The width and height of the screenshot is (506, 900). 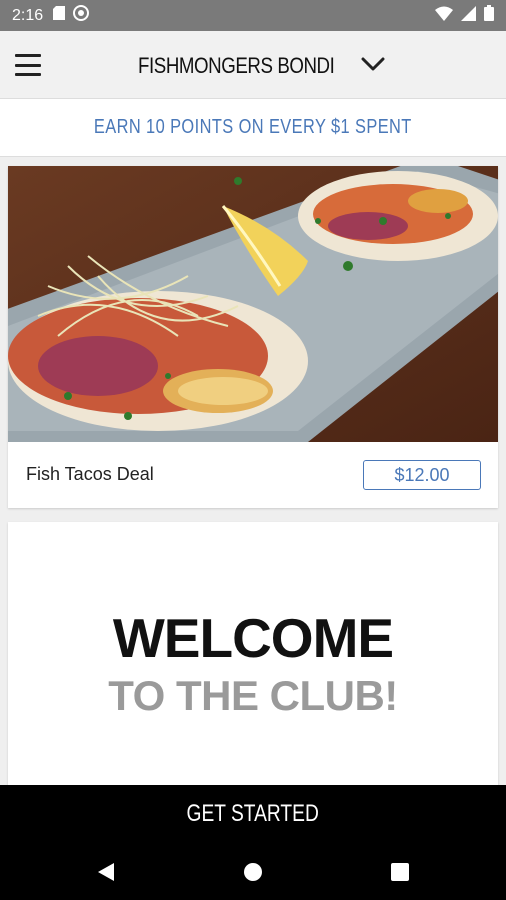 I want to click on get-started-button: GET STARTED, so click(x=253, y=814).